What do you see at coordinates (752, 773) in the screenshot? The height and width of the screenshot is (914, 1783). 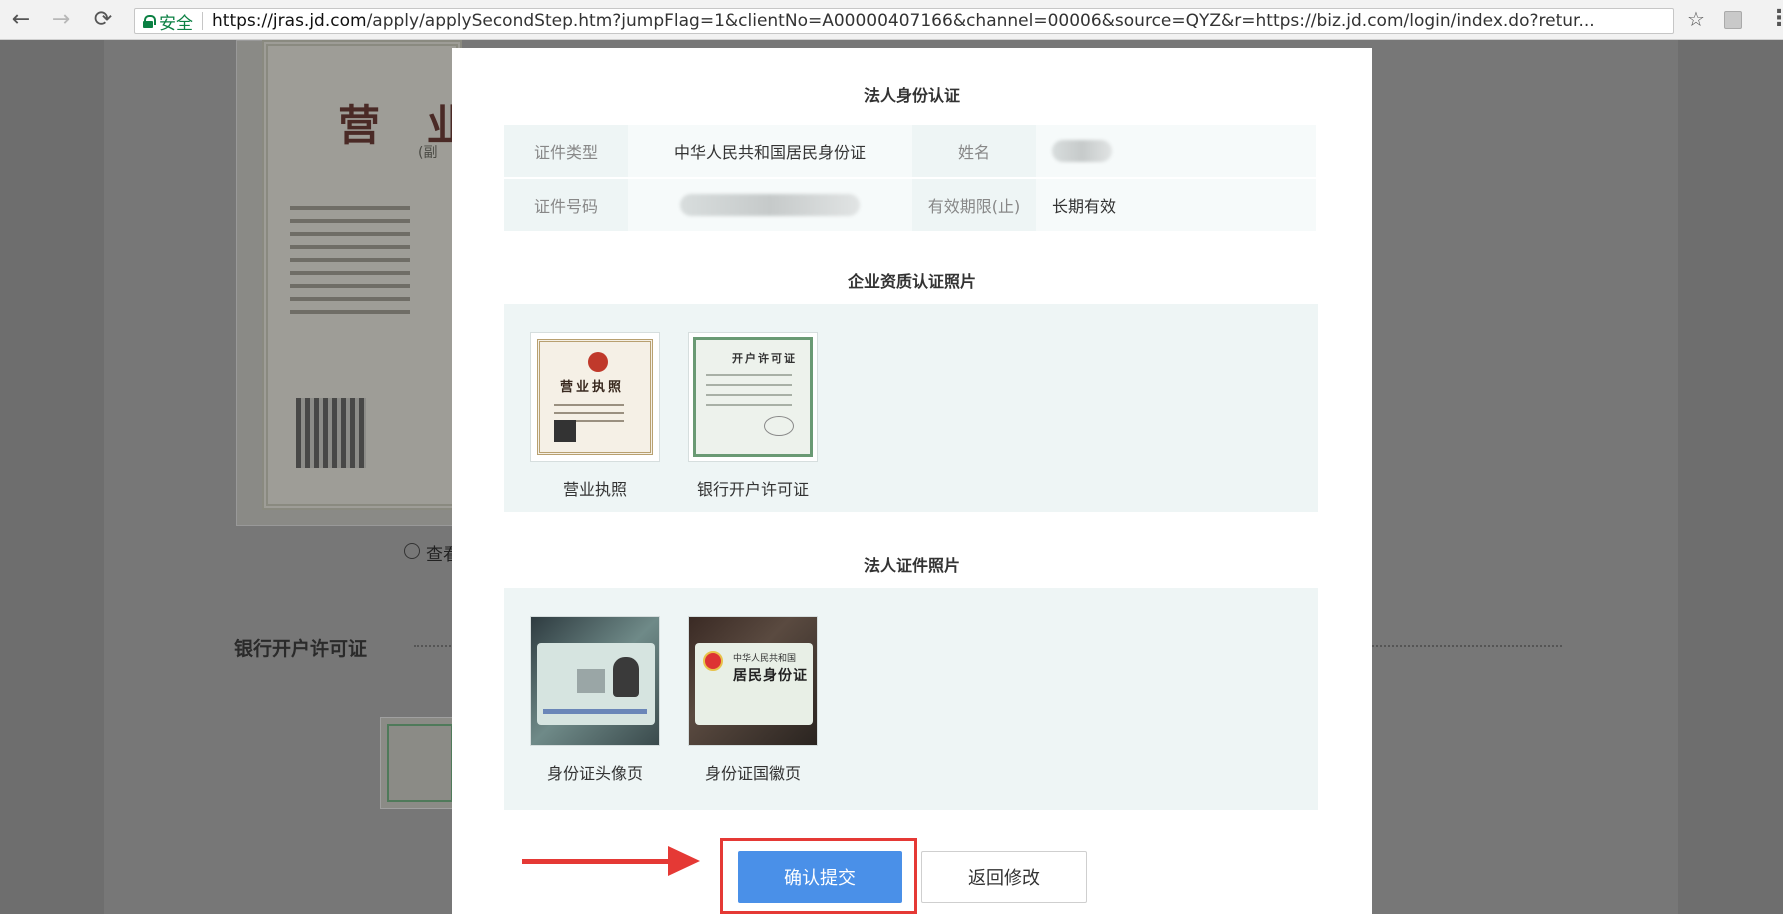 I see `photo-caption: 身份证国徽页` at bounding box center [752, 773].